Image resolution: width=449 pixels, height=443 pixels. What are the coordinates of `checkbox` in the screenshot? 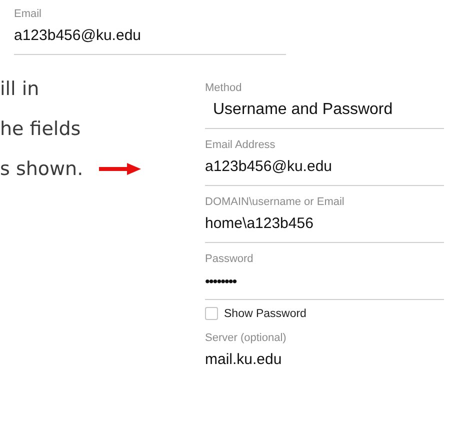 It's located at (211, 313).